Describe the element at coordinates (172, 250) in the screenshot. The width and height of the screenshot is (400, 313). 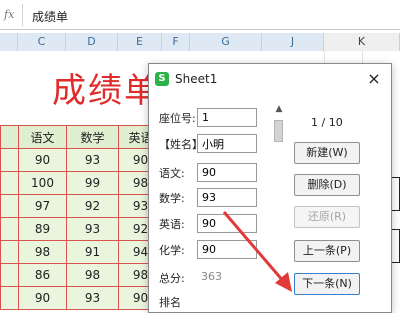
I see `field-label-chemistry: 化学:` at that location.